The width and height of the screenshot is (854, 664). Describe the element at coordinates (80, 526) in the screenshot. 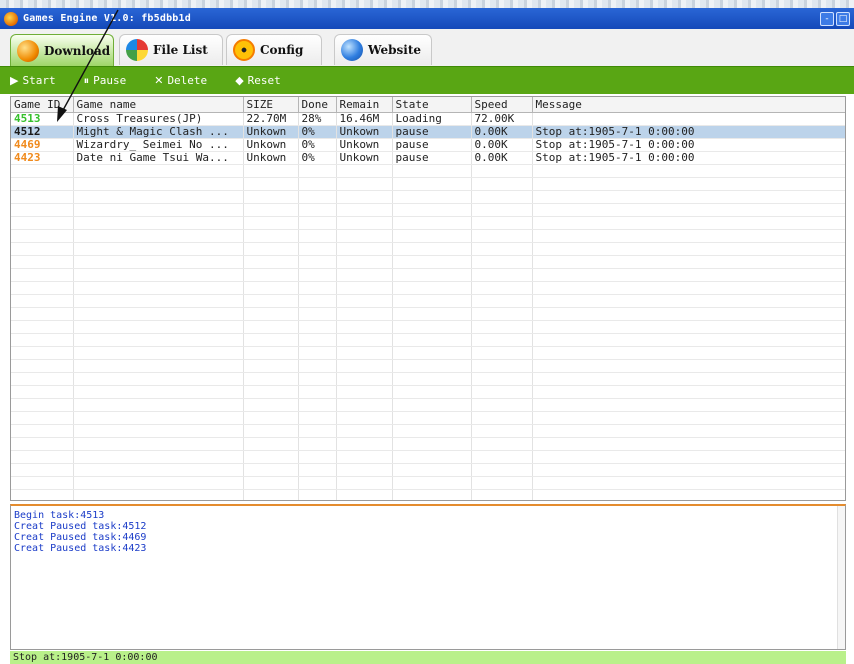

I see `log-line: Creat Paused task:4512` at that location.